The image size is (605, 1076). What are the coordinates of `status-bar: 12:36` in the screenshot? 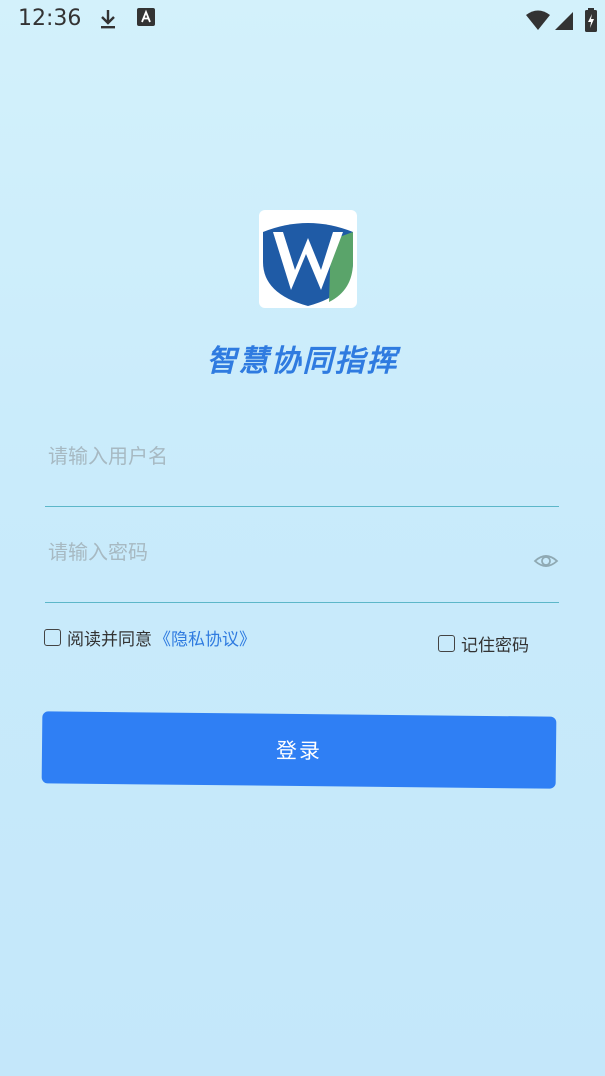 It's located at (302, 20).